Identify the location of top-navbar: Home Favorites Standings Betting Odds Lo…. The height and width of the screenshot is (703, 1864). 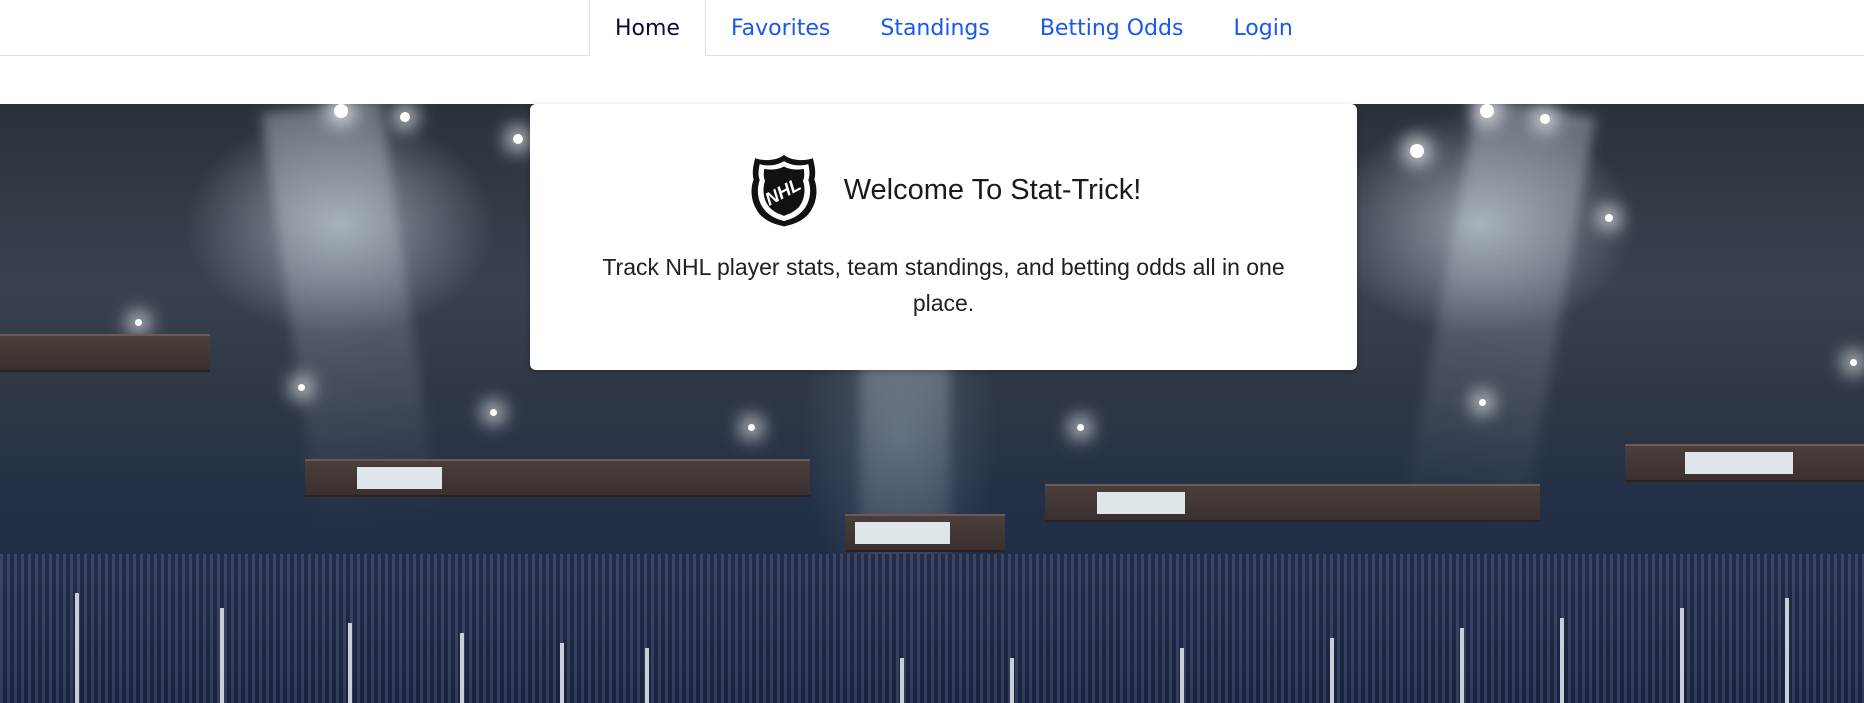
(932, 28).